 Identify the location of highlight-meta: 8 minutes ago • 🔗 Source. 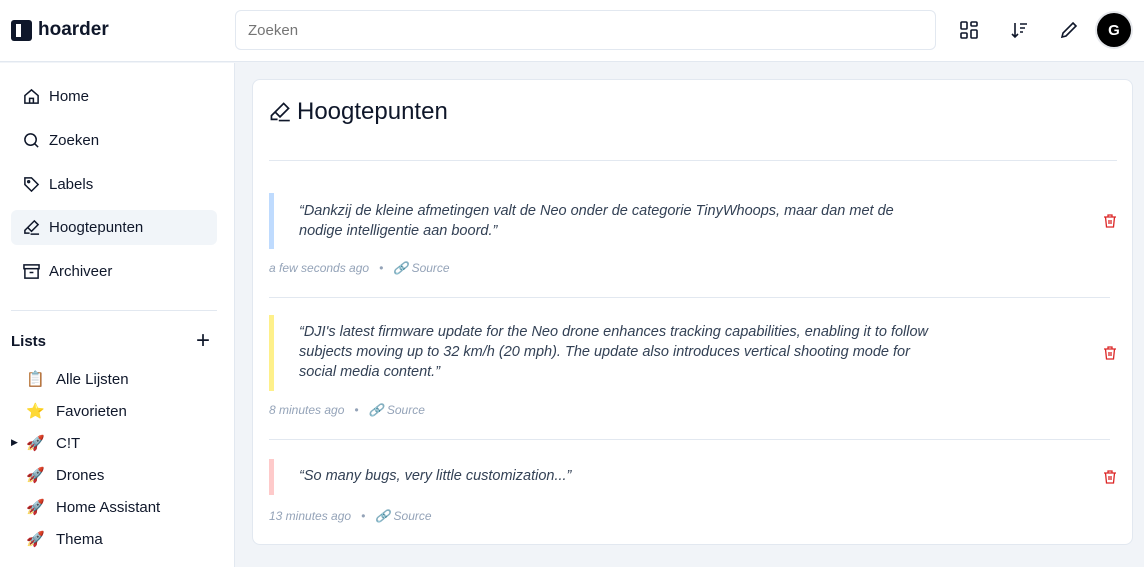
(347, 410).